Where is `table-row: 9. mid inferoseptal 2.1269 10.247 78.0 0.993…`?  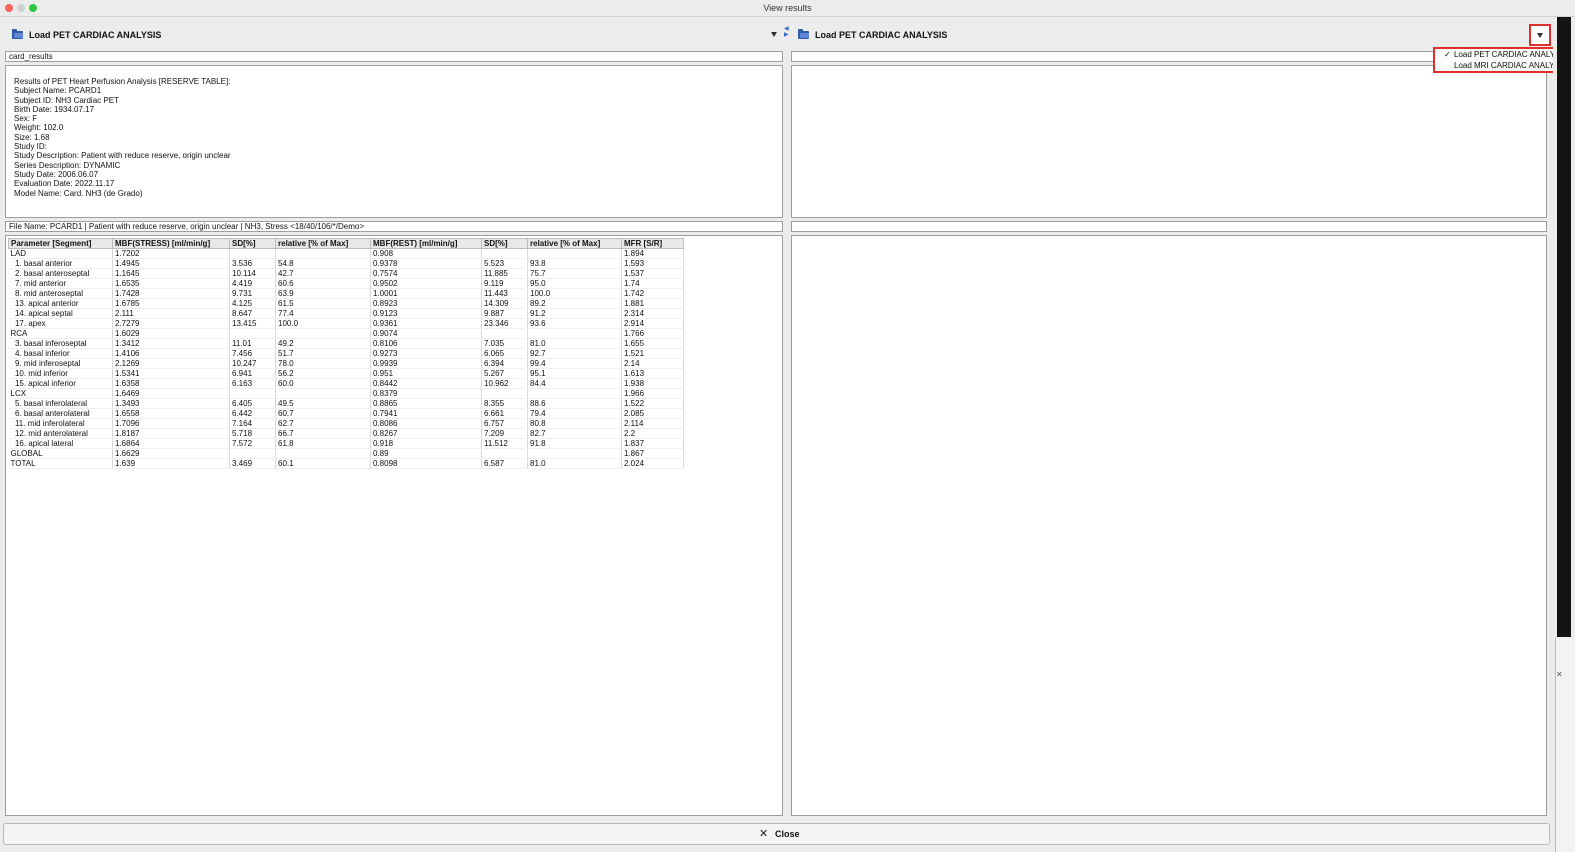
table-row: 9. mid inferoseptal 2.1269 10.247 78.0 0.993… is located at coordinates (346, 363).